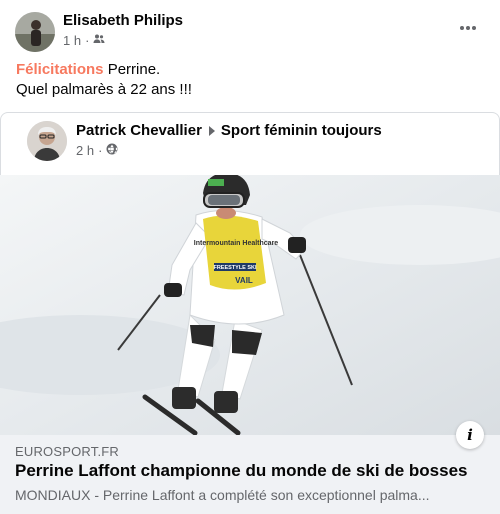 The image size is (500, 514). I want to click on post-text-rest: Perrine., so click(132, 69).